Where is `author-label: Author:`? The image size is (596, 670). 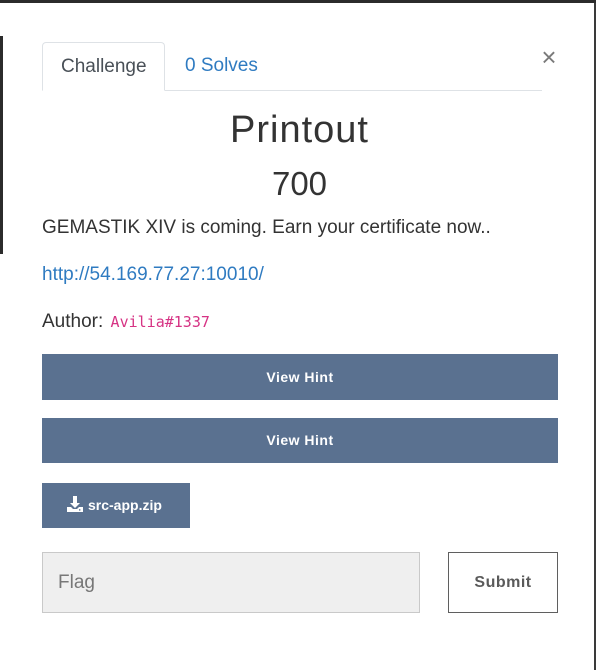
author-label: Author: is located at coordinates (73, 321).